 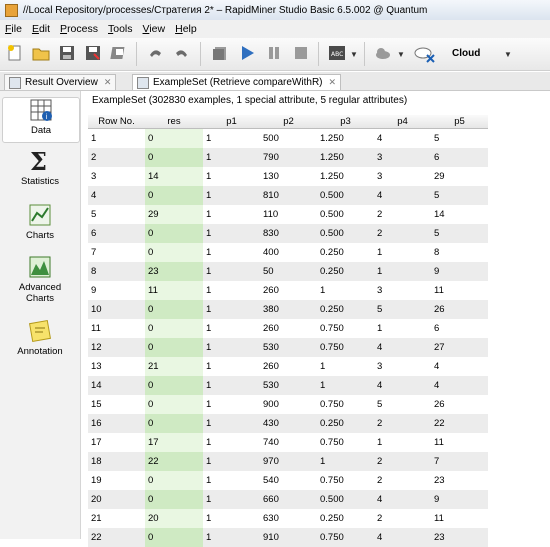 I want to click on table-row: 16 0 1 430 0.250 2 22, so click(x=288, y=423).